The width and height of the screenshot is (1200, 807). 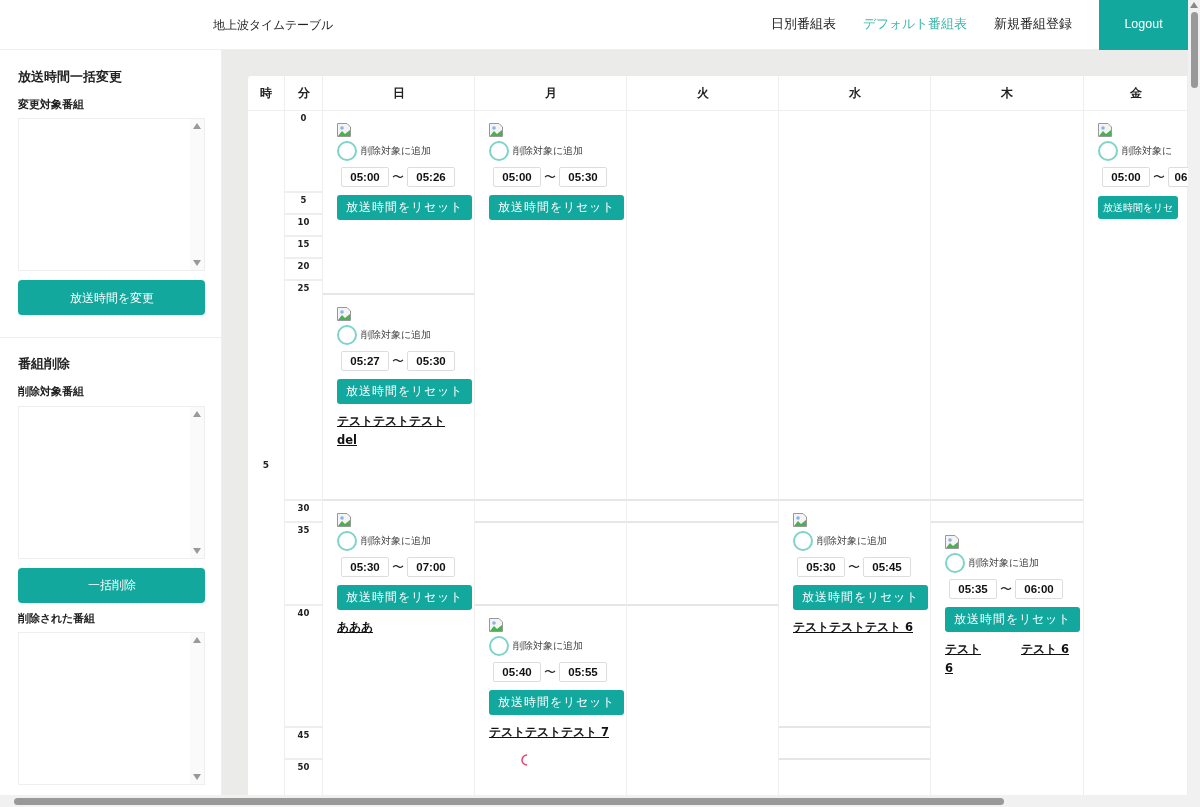 I want to click on minute-label: 40, so click(x=303, y=613).